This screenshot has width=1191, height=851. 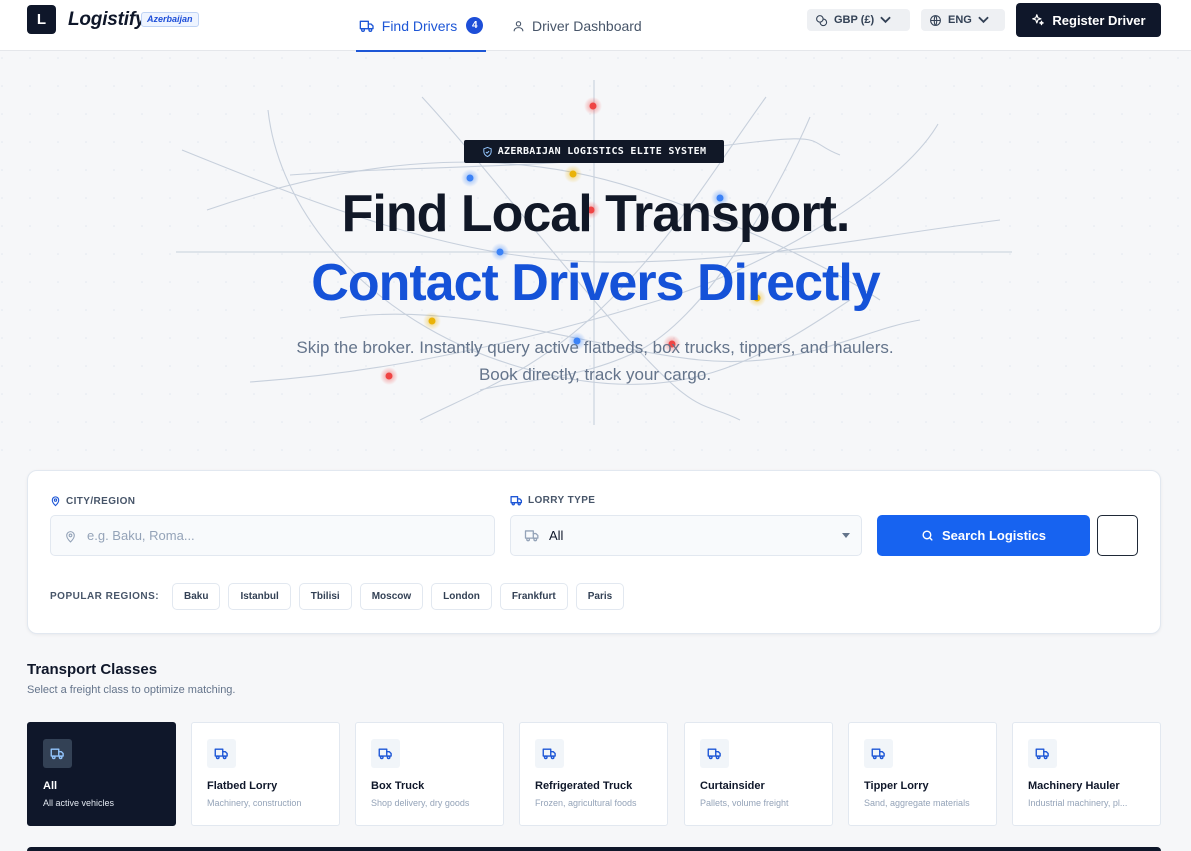 I want to click on coins-icon, so click(x=822, y=20).